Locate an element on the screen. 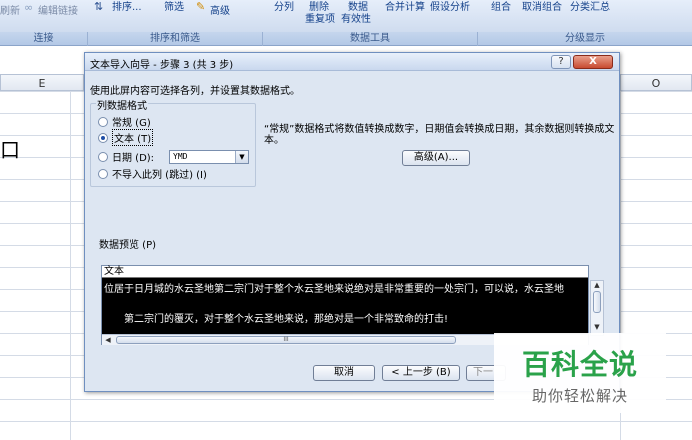 The height and width of the screenshot is (440, 692). radio-general-circle is located at coordinates (103, 121).